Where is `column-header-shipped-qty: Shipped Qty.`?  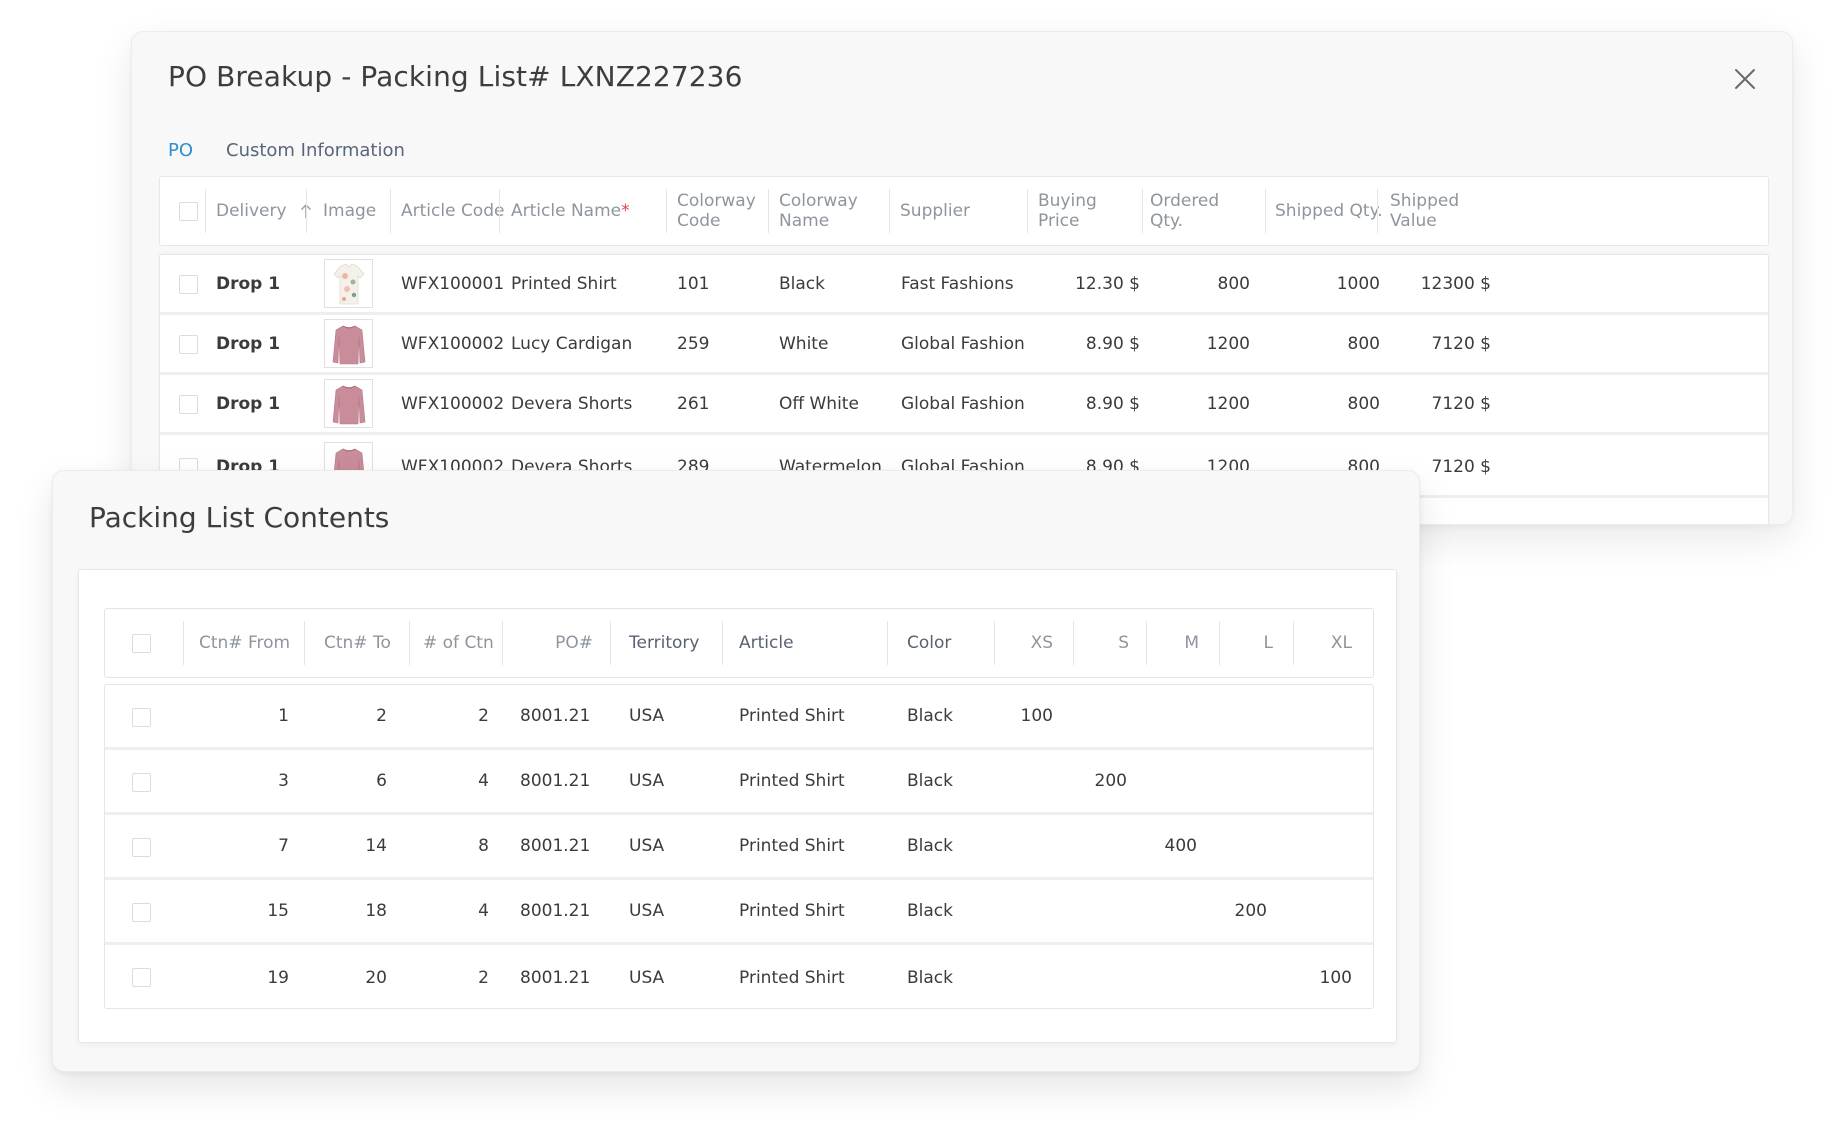
column-header-shipped-qty: Shipped Qty. is located at coordinates (1329, 211).